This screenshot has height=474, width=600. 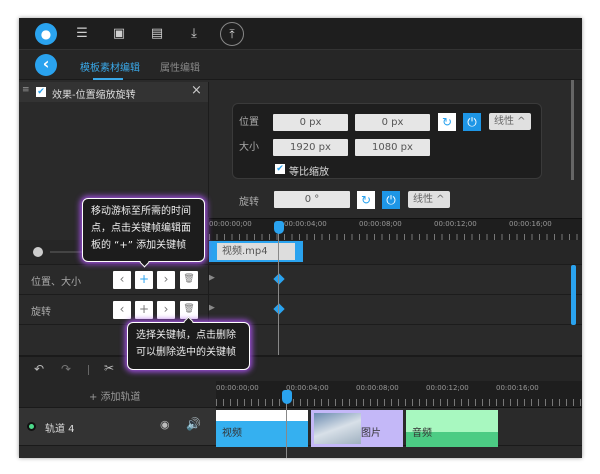 I want to click on top-toolbar: ● ☰ ▣ ▤ ⤓ ⤒, so click(x=300, y=34).